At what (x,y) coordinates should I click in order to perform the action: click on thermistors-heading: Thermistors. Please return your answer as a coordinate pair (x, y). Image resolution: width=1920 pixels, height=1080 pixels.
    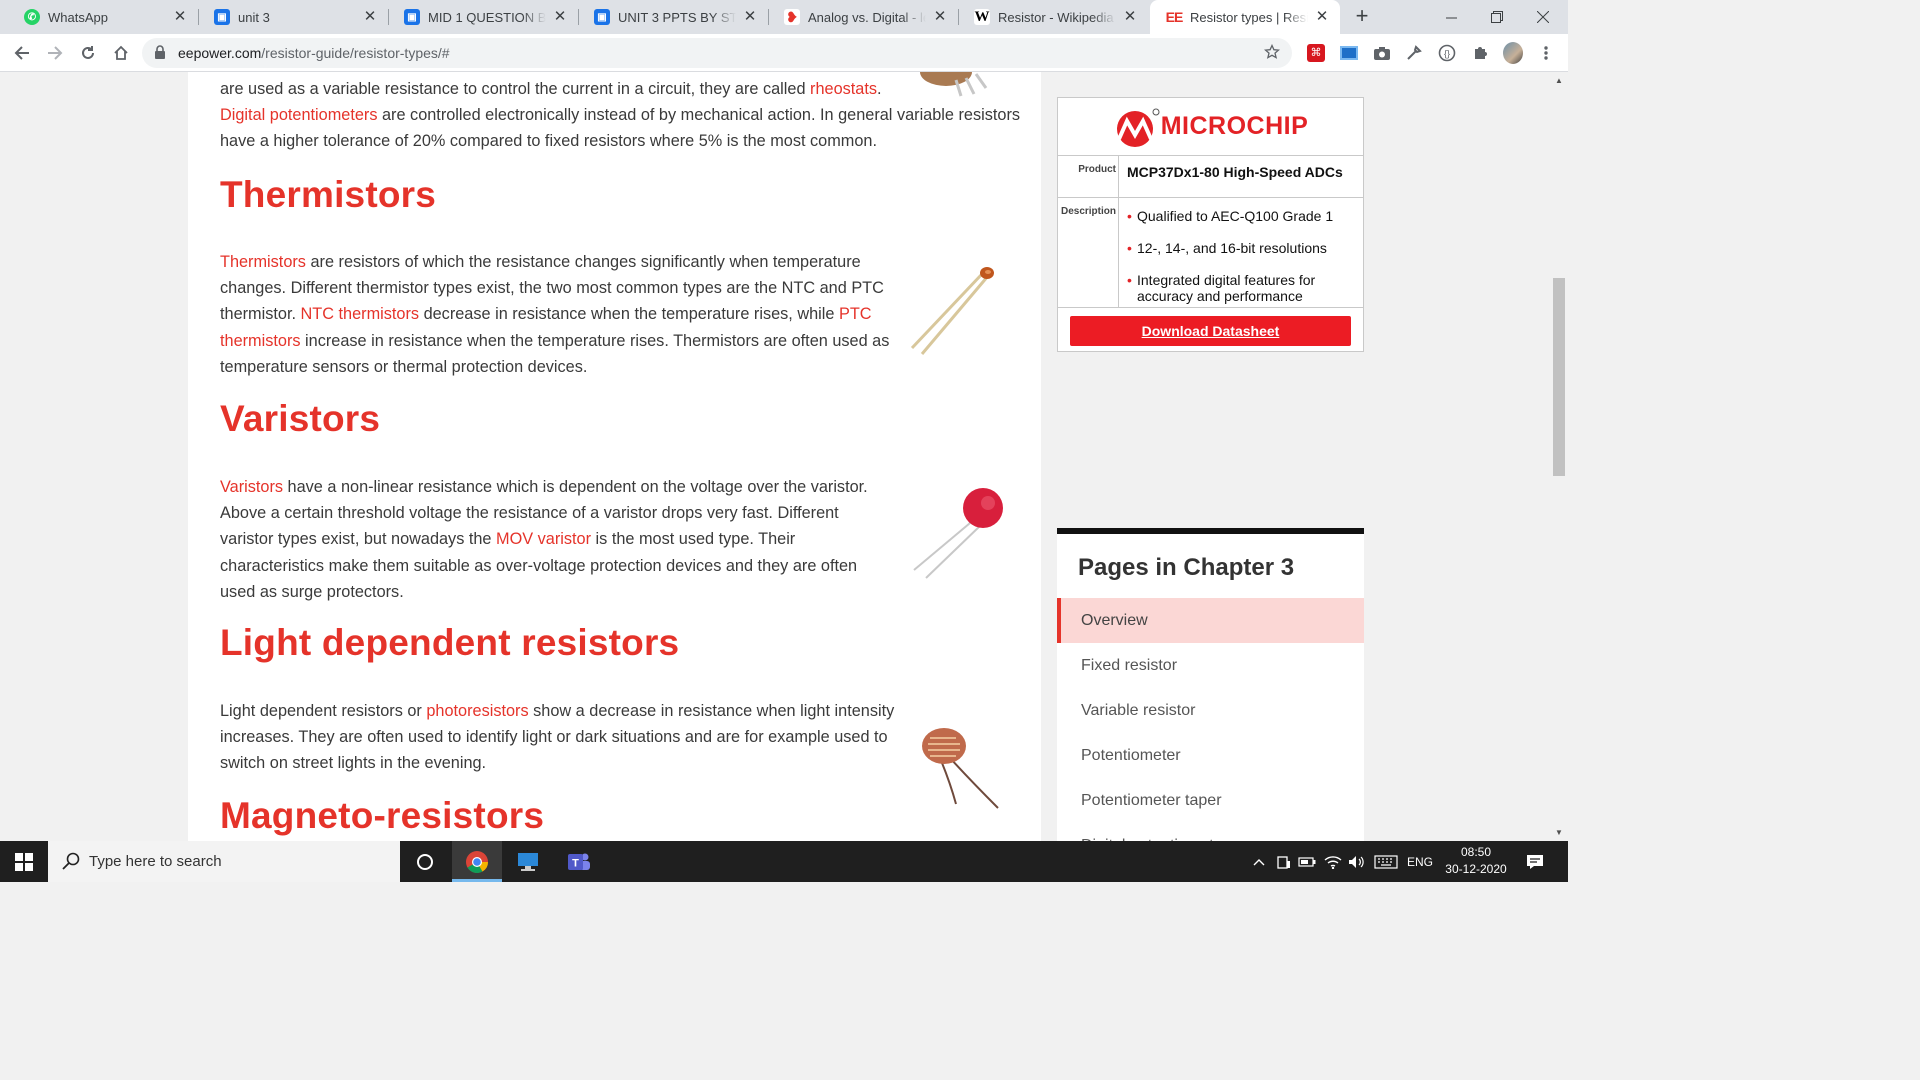
    Looking at the image, I should click on (328, 194).